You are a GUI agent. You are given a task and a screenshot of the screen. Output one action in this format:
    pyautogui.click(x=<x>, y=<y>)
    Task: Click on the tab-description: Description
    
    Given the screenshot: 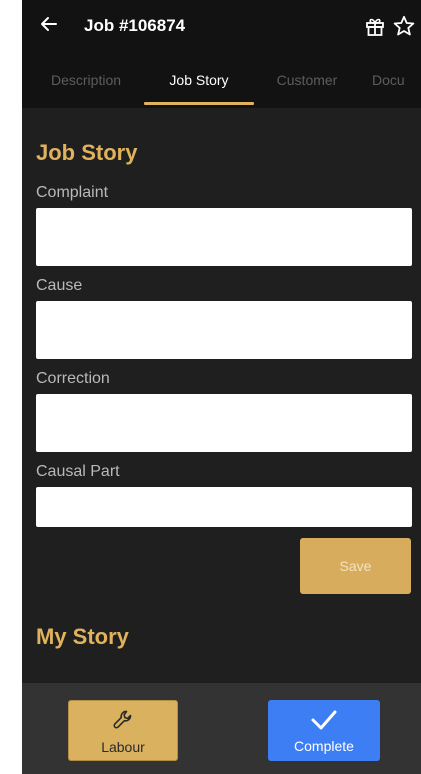 What is the action you would take?
    pyautogui.click(x=86, y=83)
    